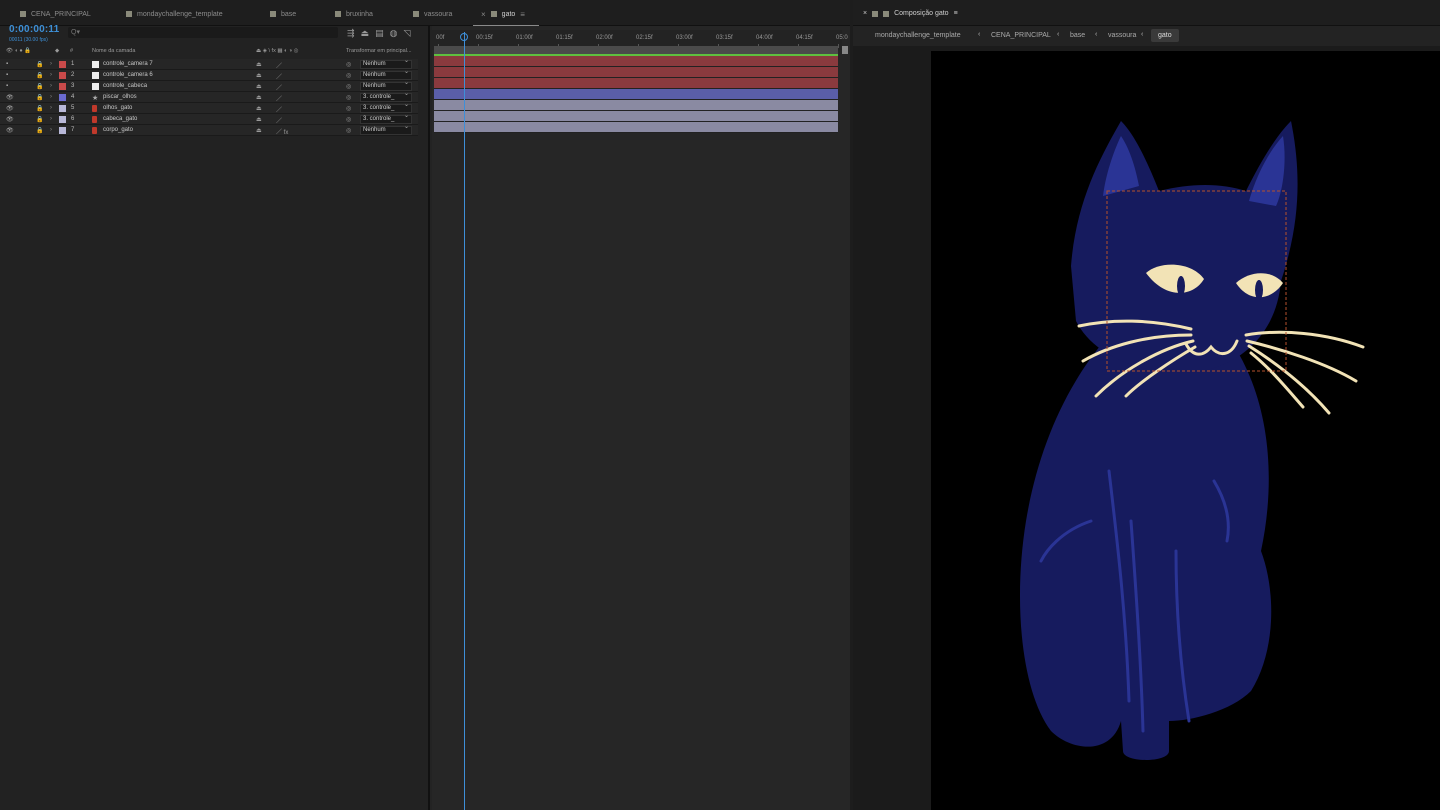 This screenshot has height=810, width=1440. I want to click on layer-name: olhos_gato, so click(117, 108).